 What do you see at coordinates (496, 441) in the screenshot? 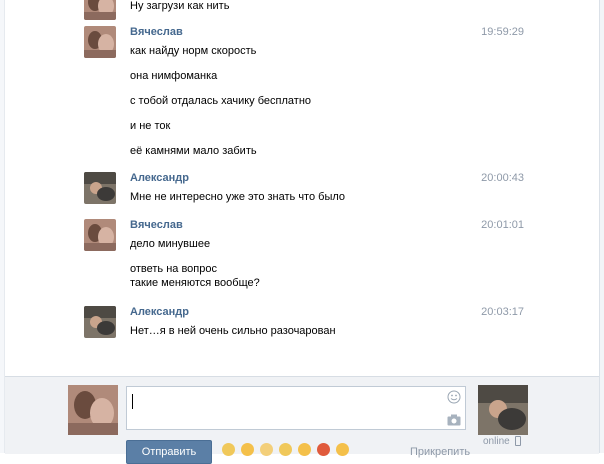
I see `online-status: online` at bounding box center [496, 441].